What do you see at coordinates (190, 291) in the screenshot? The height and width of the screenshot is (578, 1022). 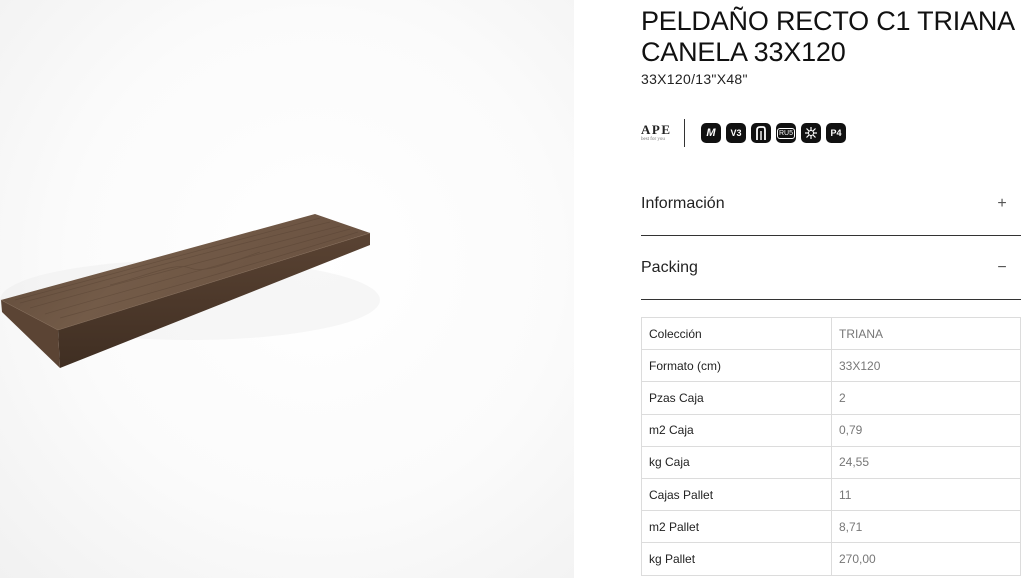 I see `product-image` at bounding box center [190, 291].